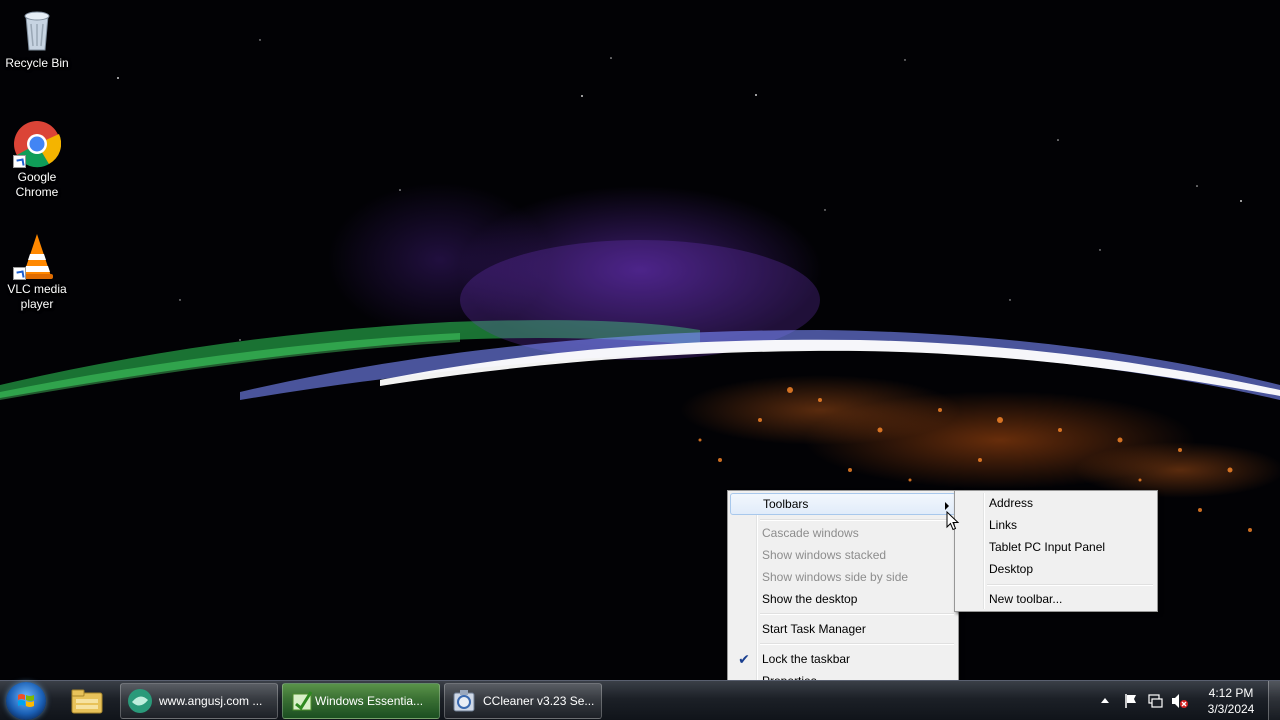 The width and height of the screenshot is (1280, 720). What do you see at coordinates (1180, 701) in the screenshot?
I see `volume-muted-icon` at bounding box center [1180, 701].